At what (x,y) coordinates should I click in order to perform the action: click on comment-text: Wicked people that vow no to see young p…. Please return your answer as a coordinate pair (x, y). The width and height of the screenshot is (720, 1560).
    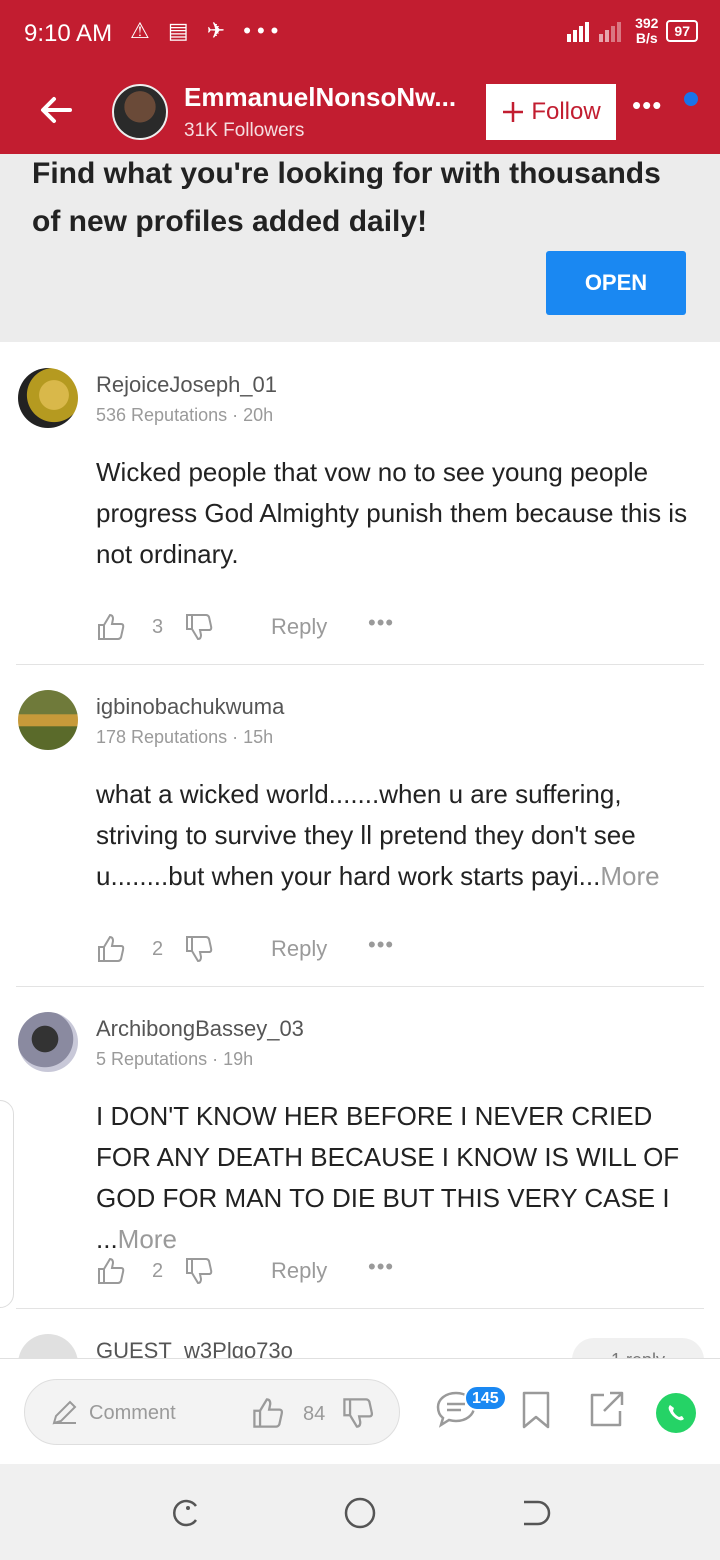
    Looking at the image, I should click on (392, 513).